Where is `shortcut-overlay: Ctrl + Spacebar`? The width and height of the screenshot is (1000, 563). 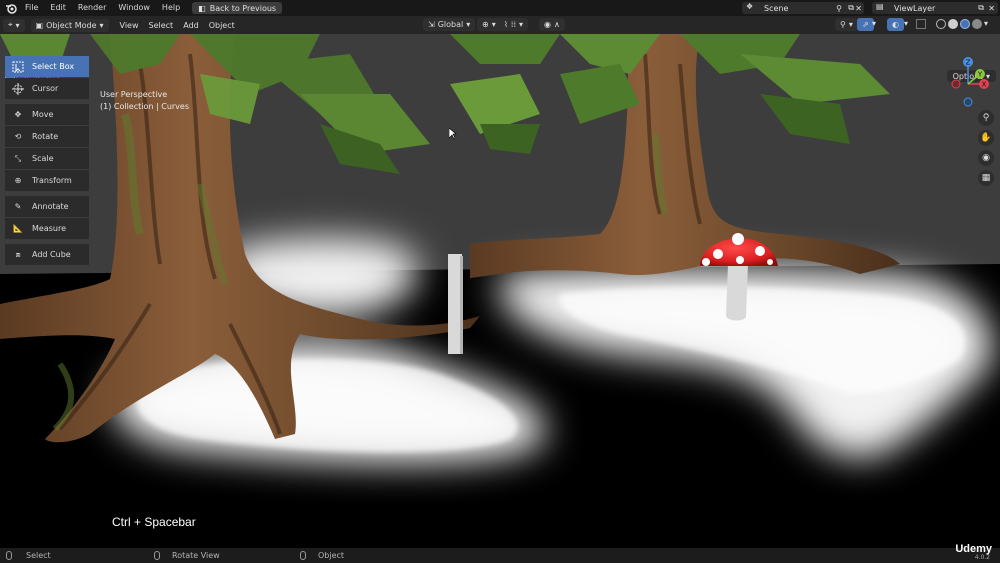 shortcut-overlay: Ctrl + Spacebar is located at coordinates (154, 522).